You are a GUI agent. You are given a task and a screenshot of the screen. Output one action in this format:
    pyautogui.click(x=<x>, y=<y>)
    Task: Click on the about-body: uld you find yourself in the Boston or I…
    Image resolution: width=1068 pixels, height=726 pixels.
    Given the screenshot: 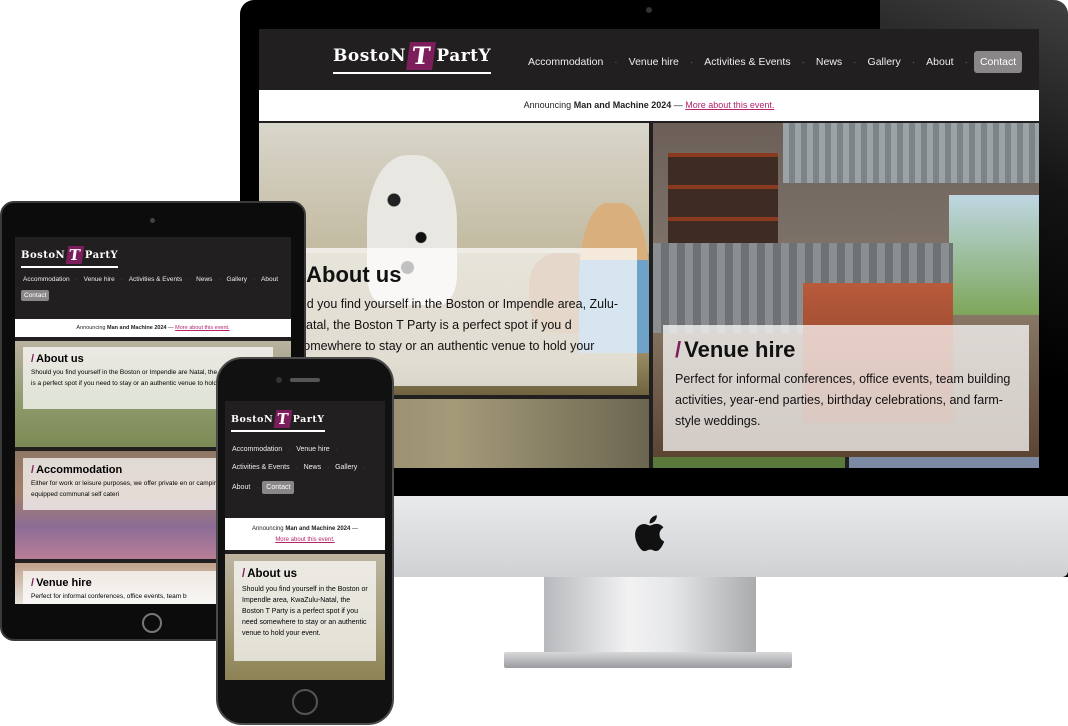 What is the action you would take?
    pyautogui.click(x=458, y=325)
    